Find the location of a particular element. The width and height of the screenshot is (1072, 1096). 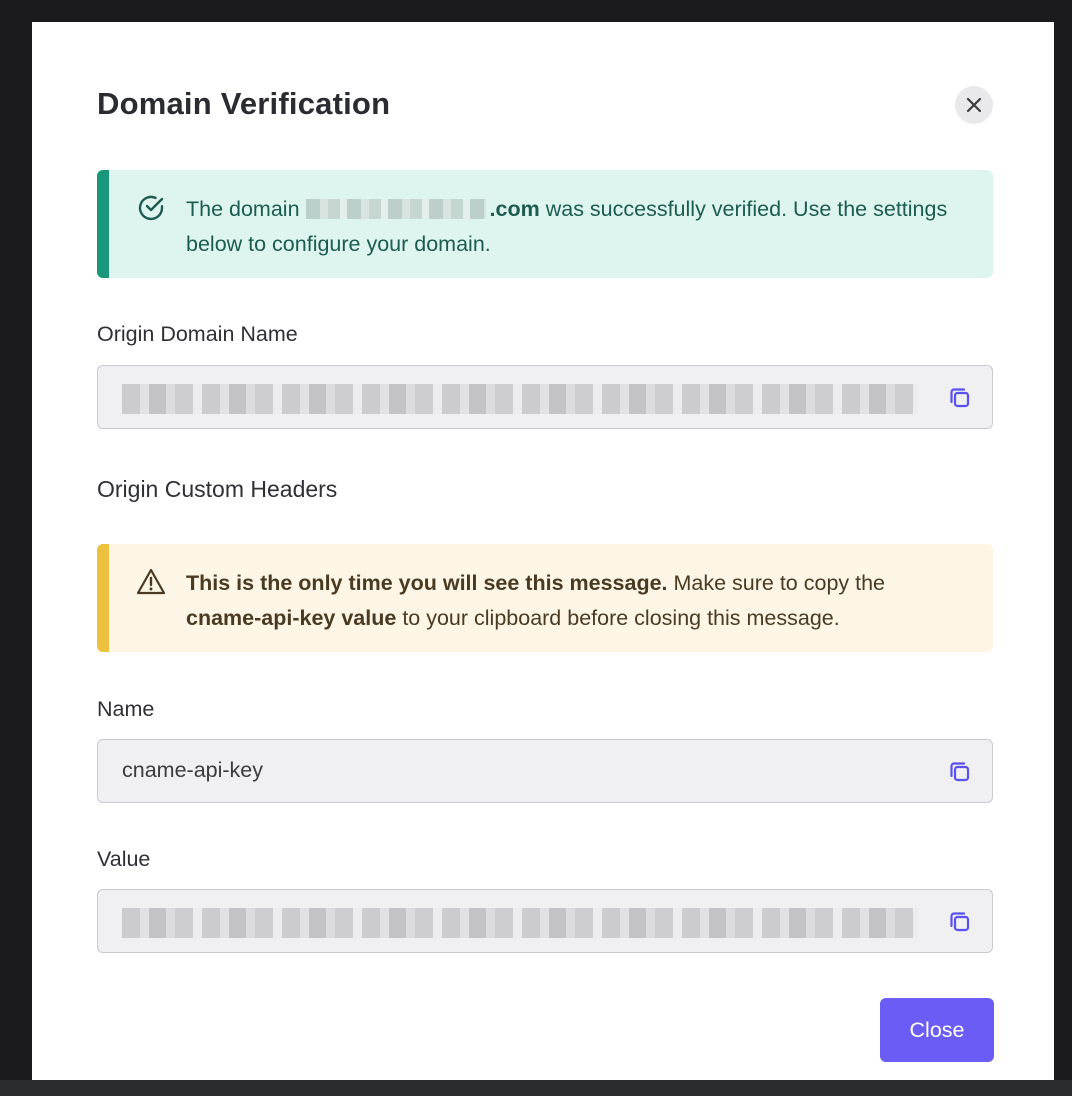

warning-text-mid: Make sure to copy the is located at coordinates (776, 583).